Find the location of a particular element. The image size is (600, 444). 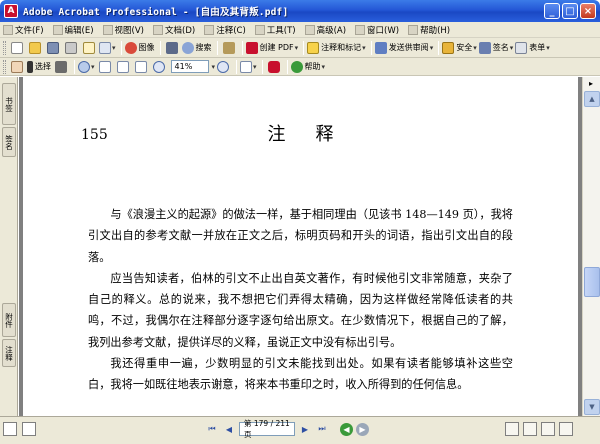

last-page-button: ⏭ is located at coordinates (322, 429).